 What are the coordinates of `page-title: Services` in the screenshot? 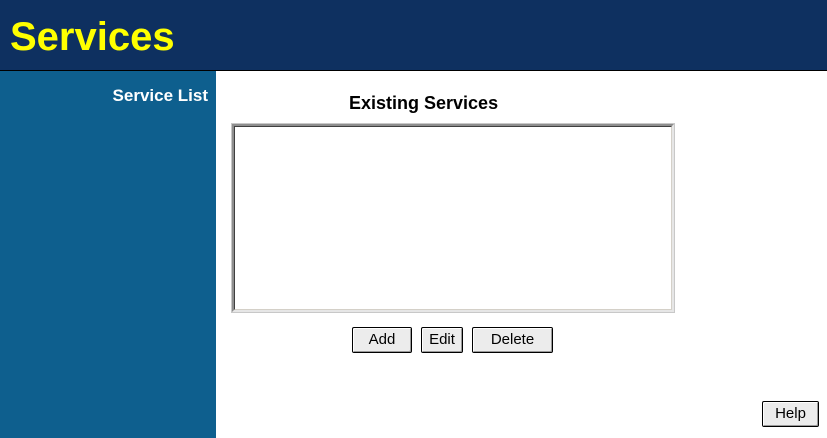 It's located at (92, 37).